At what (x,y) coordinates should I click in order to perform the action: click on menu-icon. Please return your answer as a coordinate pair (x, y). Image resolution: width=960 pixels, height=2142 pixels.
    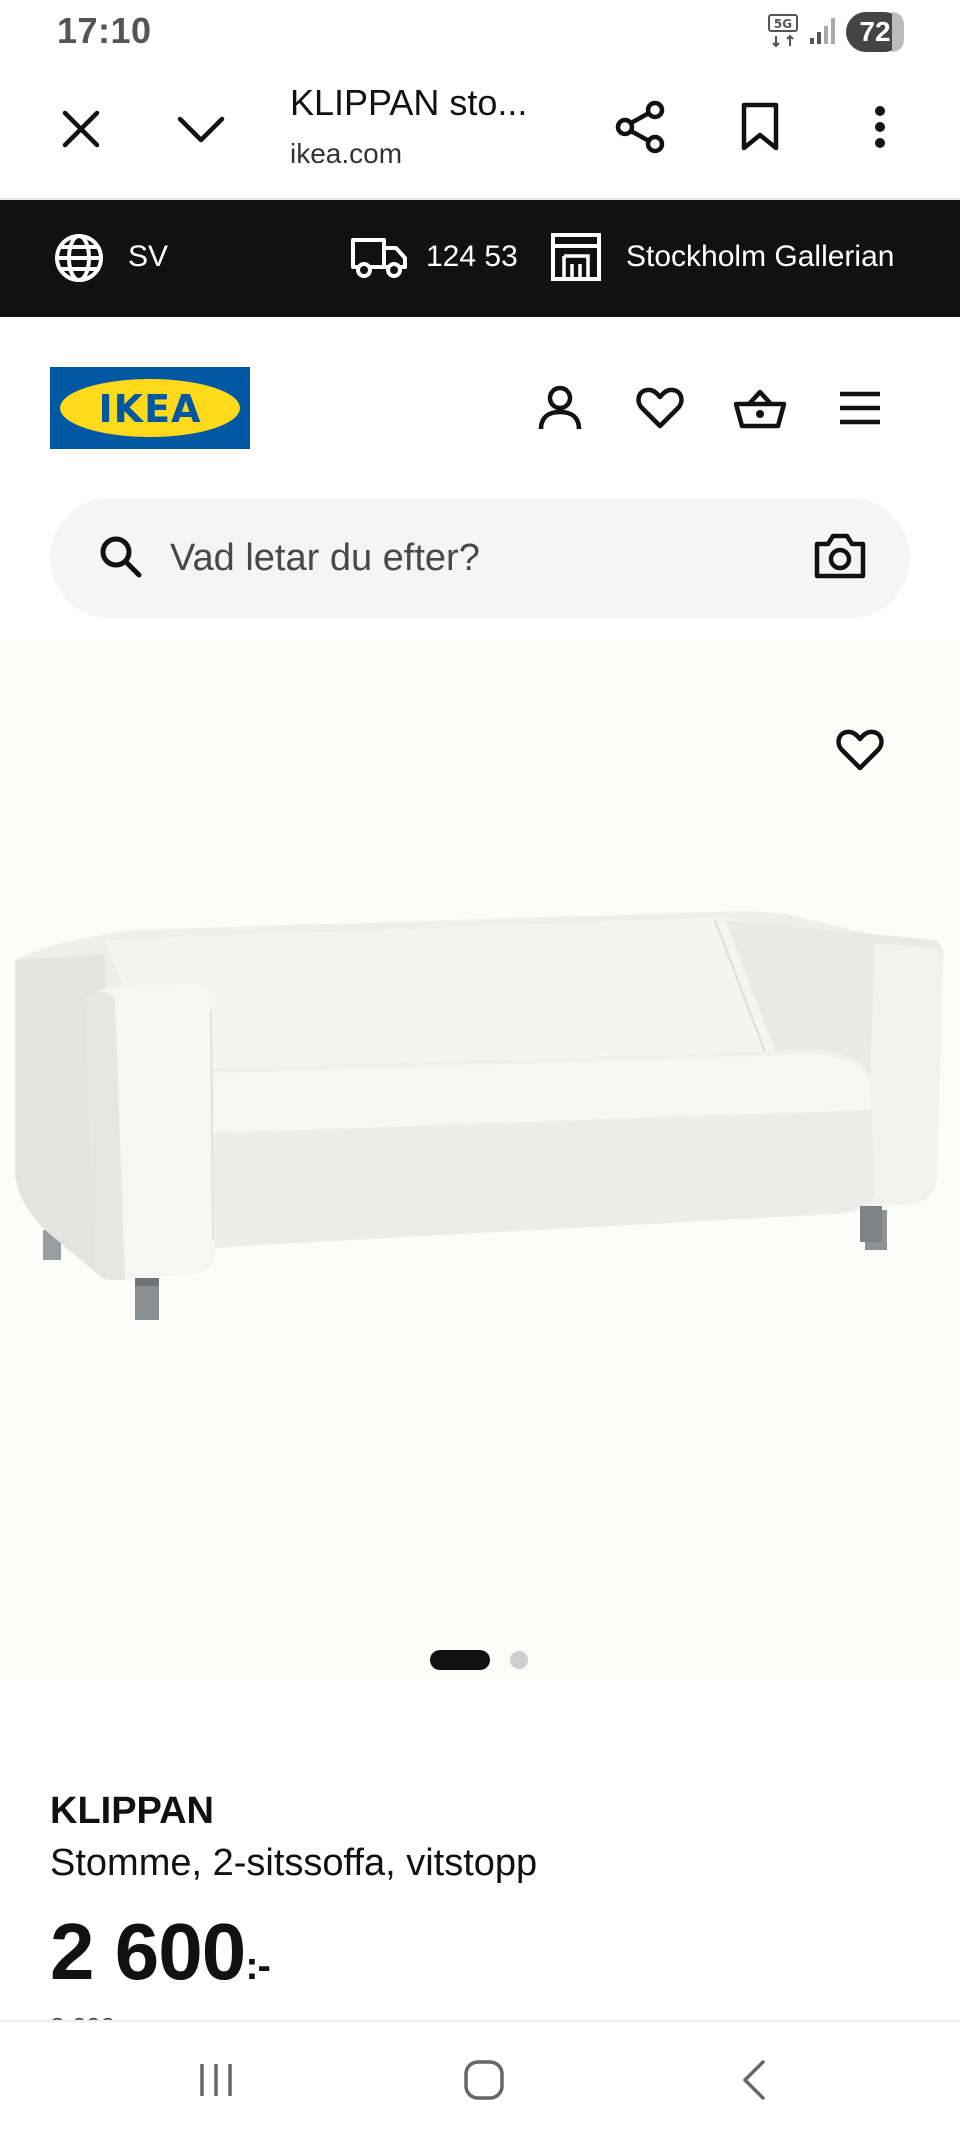
    Looking at the image, I should click on (860, 408).